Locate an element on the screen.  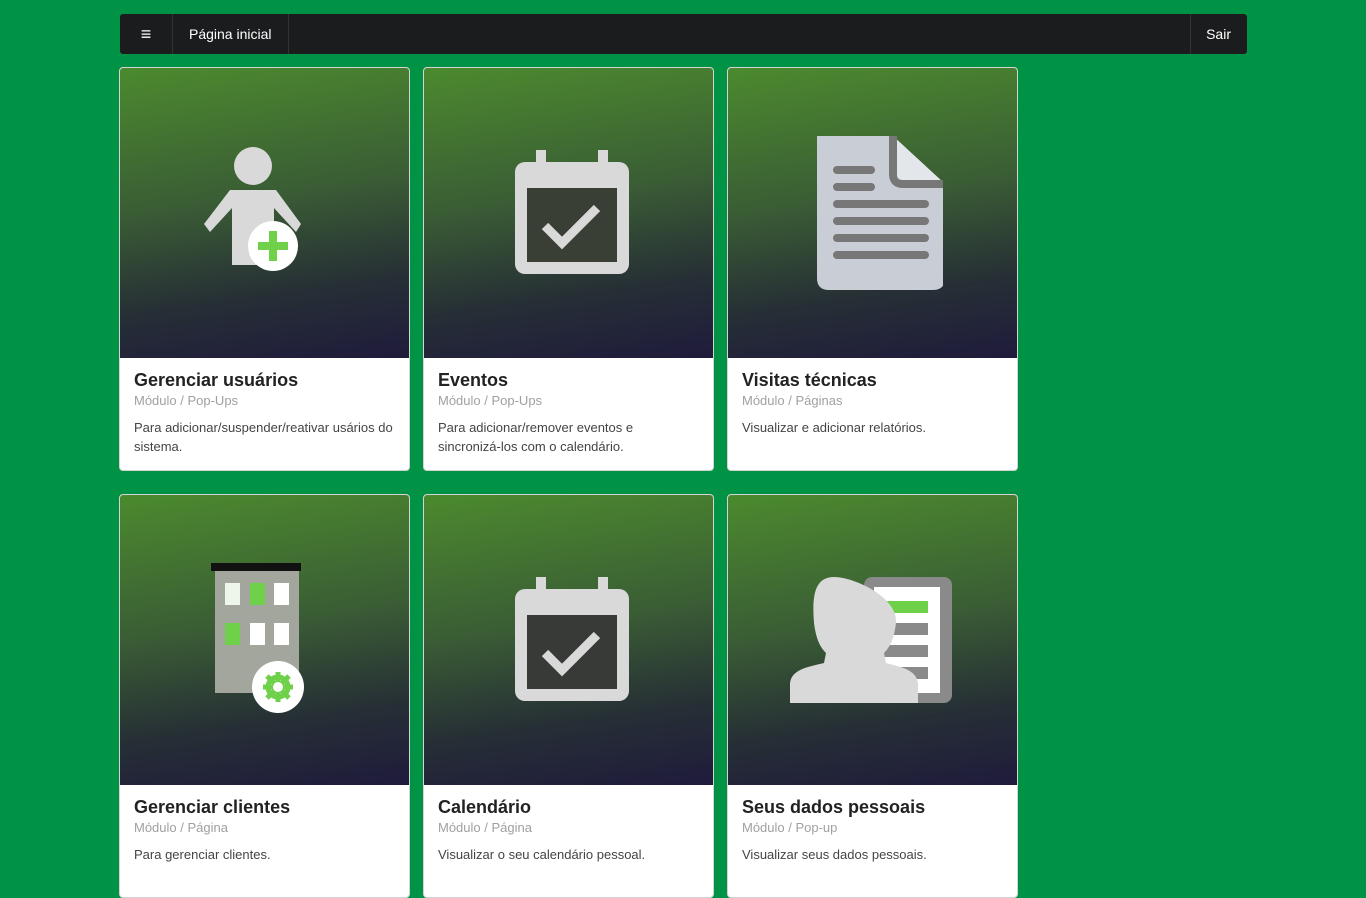
home-link: Página inicial is located at coordinates (231, 34).